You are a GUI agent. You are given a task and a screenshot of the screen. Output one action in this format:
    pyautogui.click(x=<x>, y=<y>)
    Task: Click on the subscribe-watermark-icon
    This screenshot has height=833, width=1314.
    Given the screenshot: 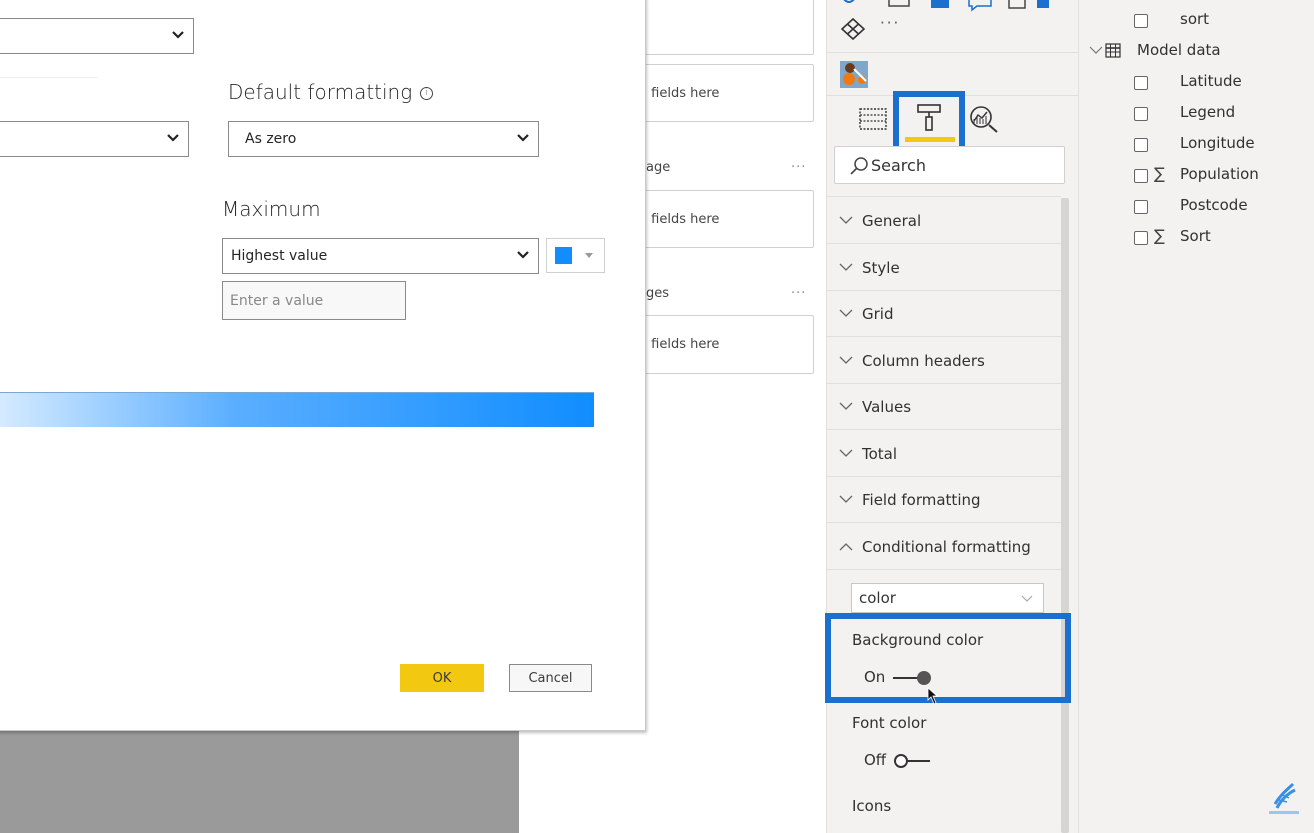 What is the action you would take?
    pyautogui.click(x=1284, y=798)
    